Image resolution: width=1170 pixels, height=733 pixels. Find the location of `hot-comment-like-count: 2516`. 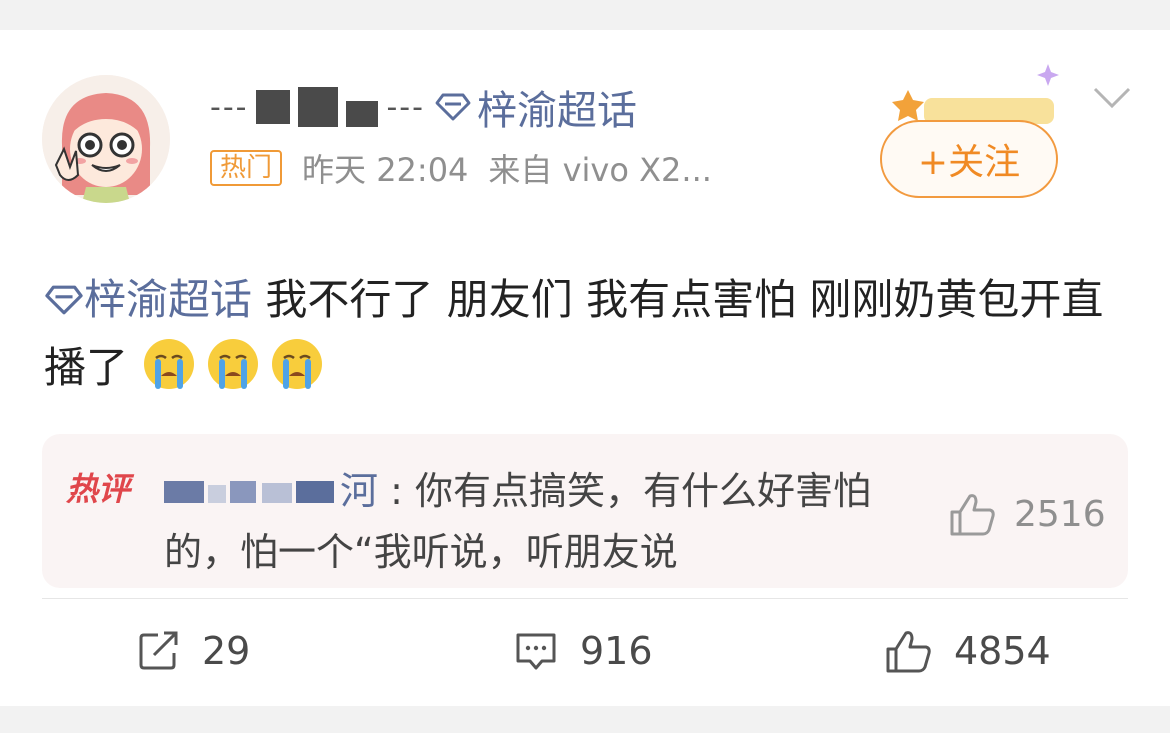

hot-comment-like-count: 2516 is located at coordinates (1060, 514).